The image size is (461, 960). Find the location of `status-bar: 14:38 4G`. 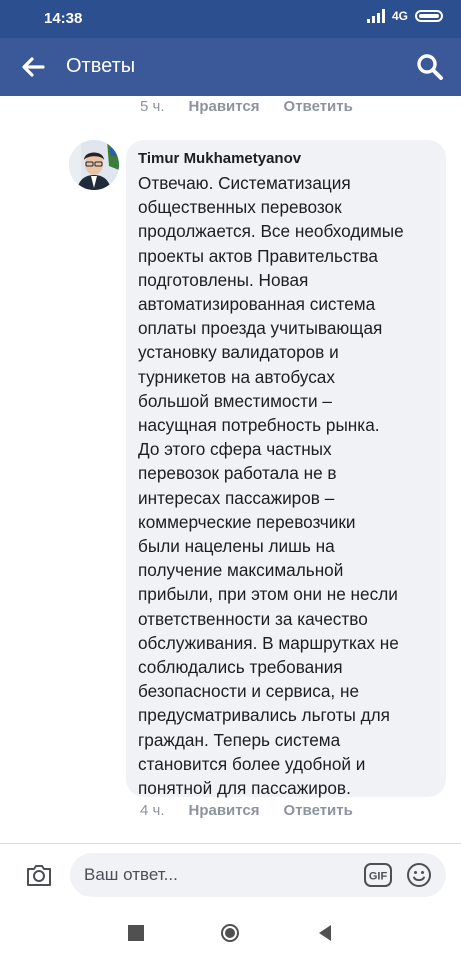

status-bar: 14:38 4G is located at coordinates (230, 19).